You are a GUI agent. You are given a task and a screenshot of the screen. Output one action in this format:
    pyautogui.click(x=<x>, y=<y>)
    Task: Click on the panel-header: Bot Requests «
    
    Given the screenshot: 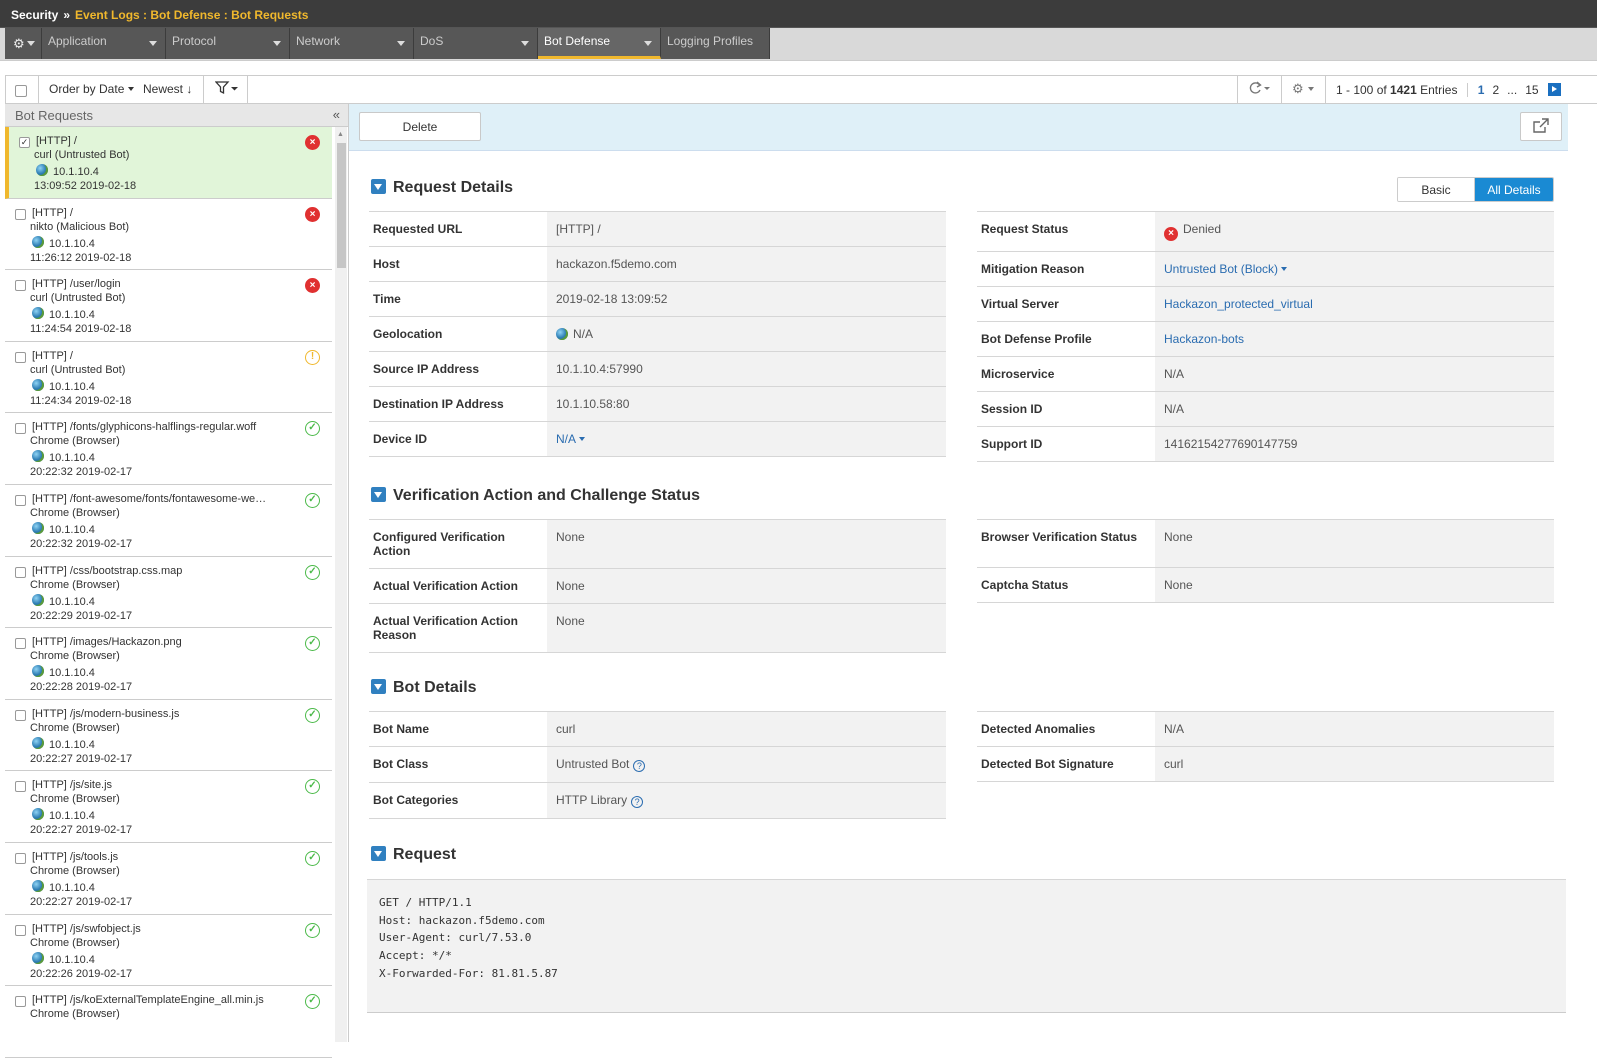 What is the action you would take?
    pyautogui.click(x=176, y=115)
    